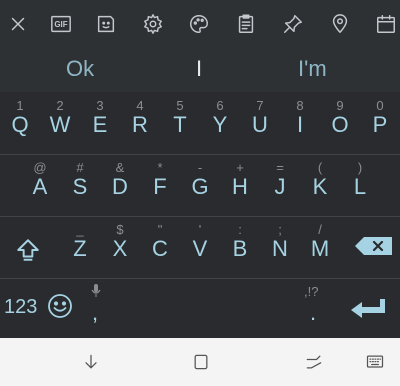  I want to click on keyboard-switch-icon, so click(375, 362).